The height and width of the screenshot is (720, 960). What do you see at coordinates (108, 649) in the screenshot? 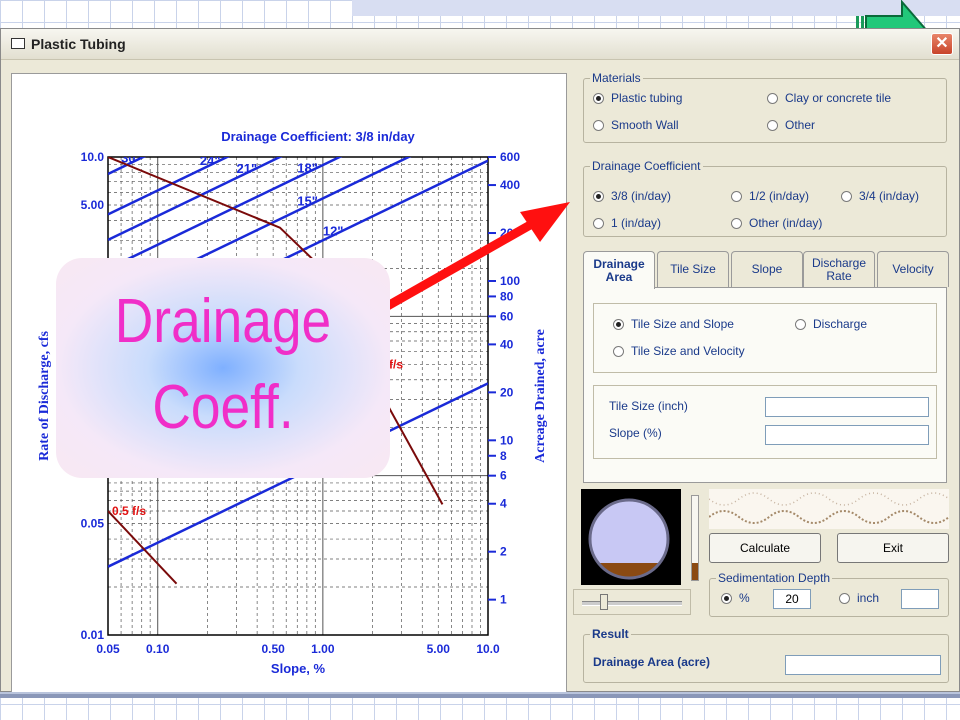
I see `x-tick-label: 0.05` at bounding box center [108, 649].